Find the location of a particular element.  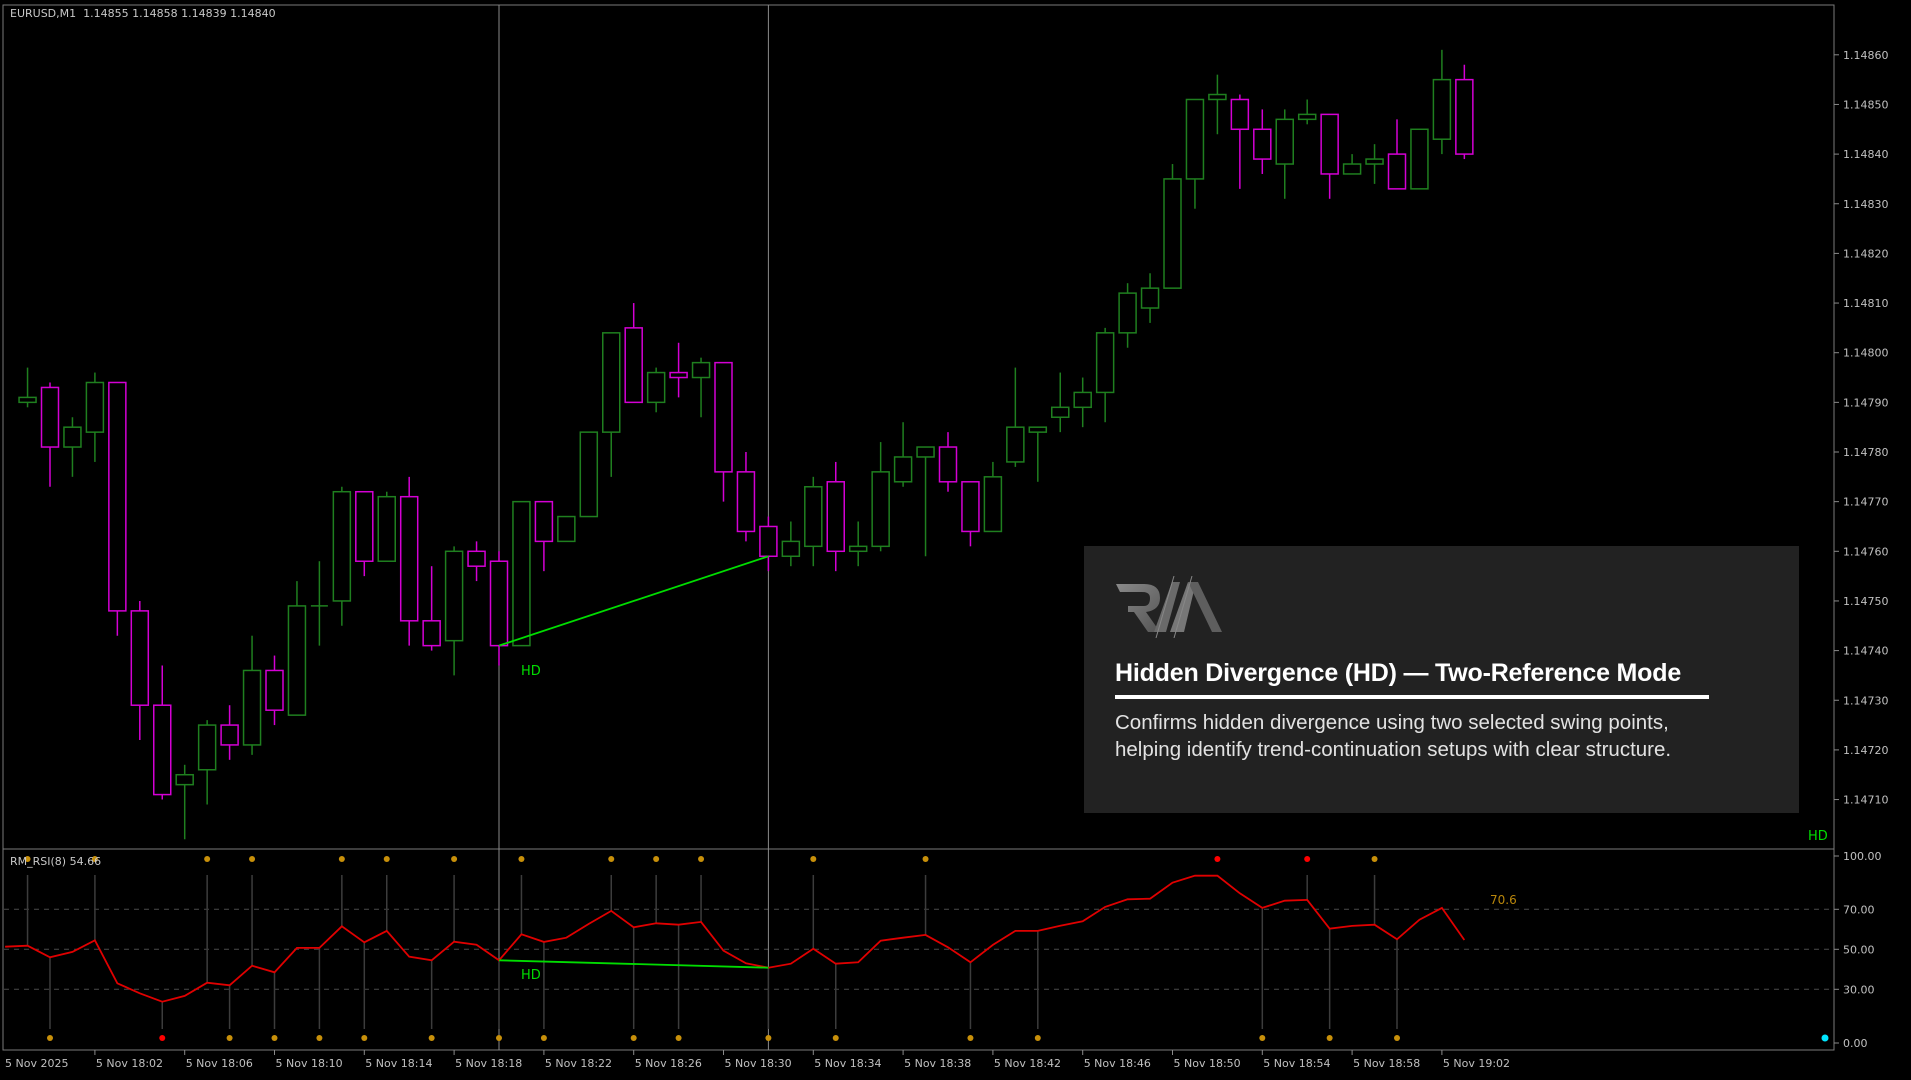

price-axis-label: 1.14790 is located at coordinates (1866, 402).